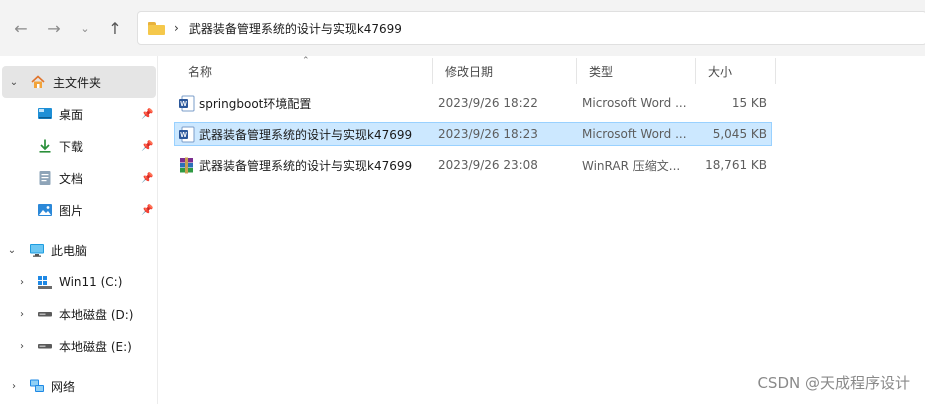 The width and height of the screenshot is (925, 404). I want to click on up-arrow-icon: ↑, so click(115, 28).